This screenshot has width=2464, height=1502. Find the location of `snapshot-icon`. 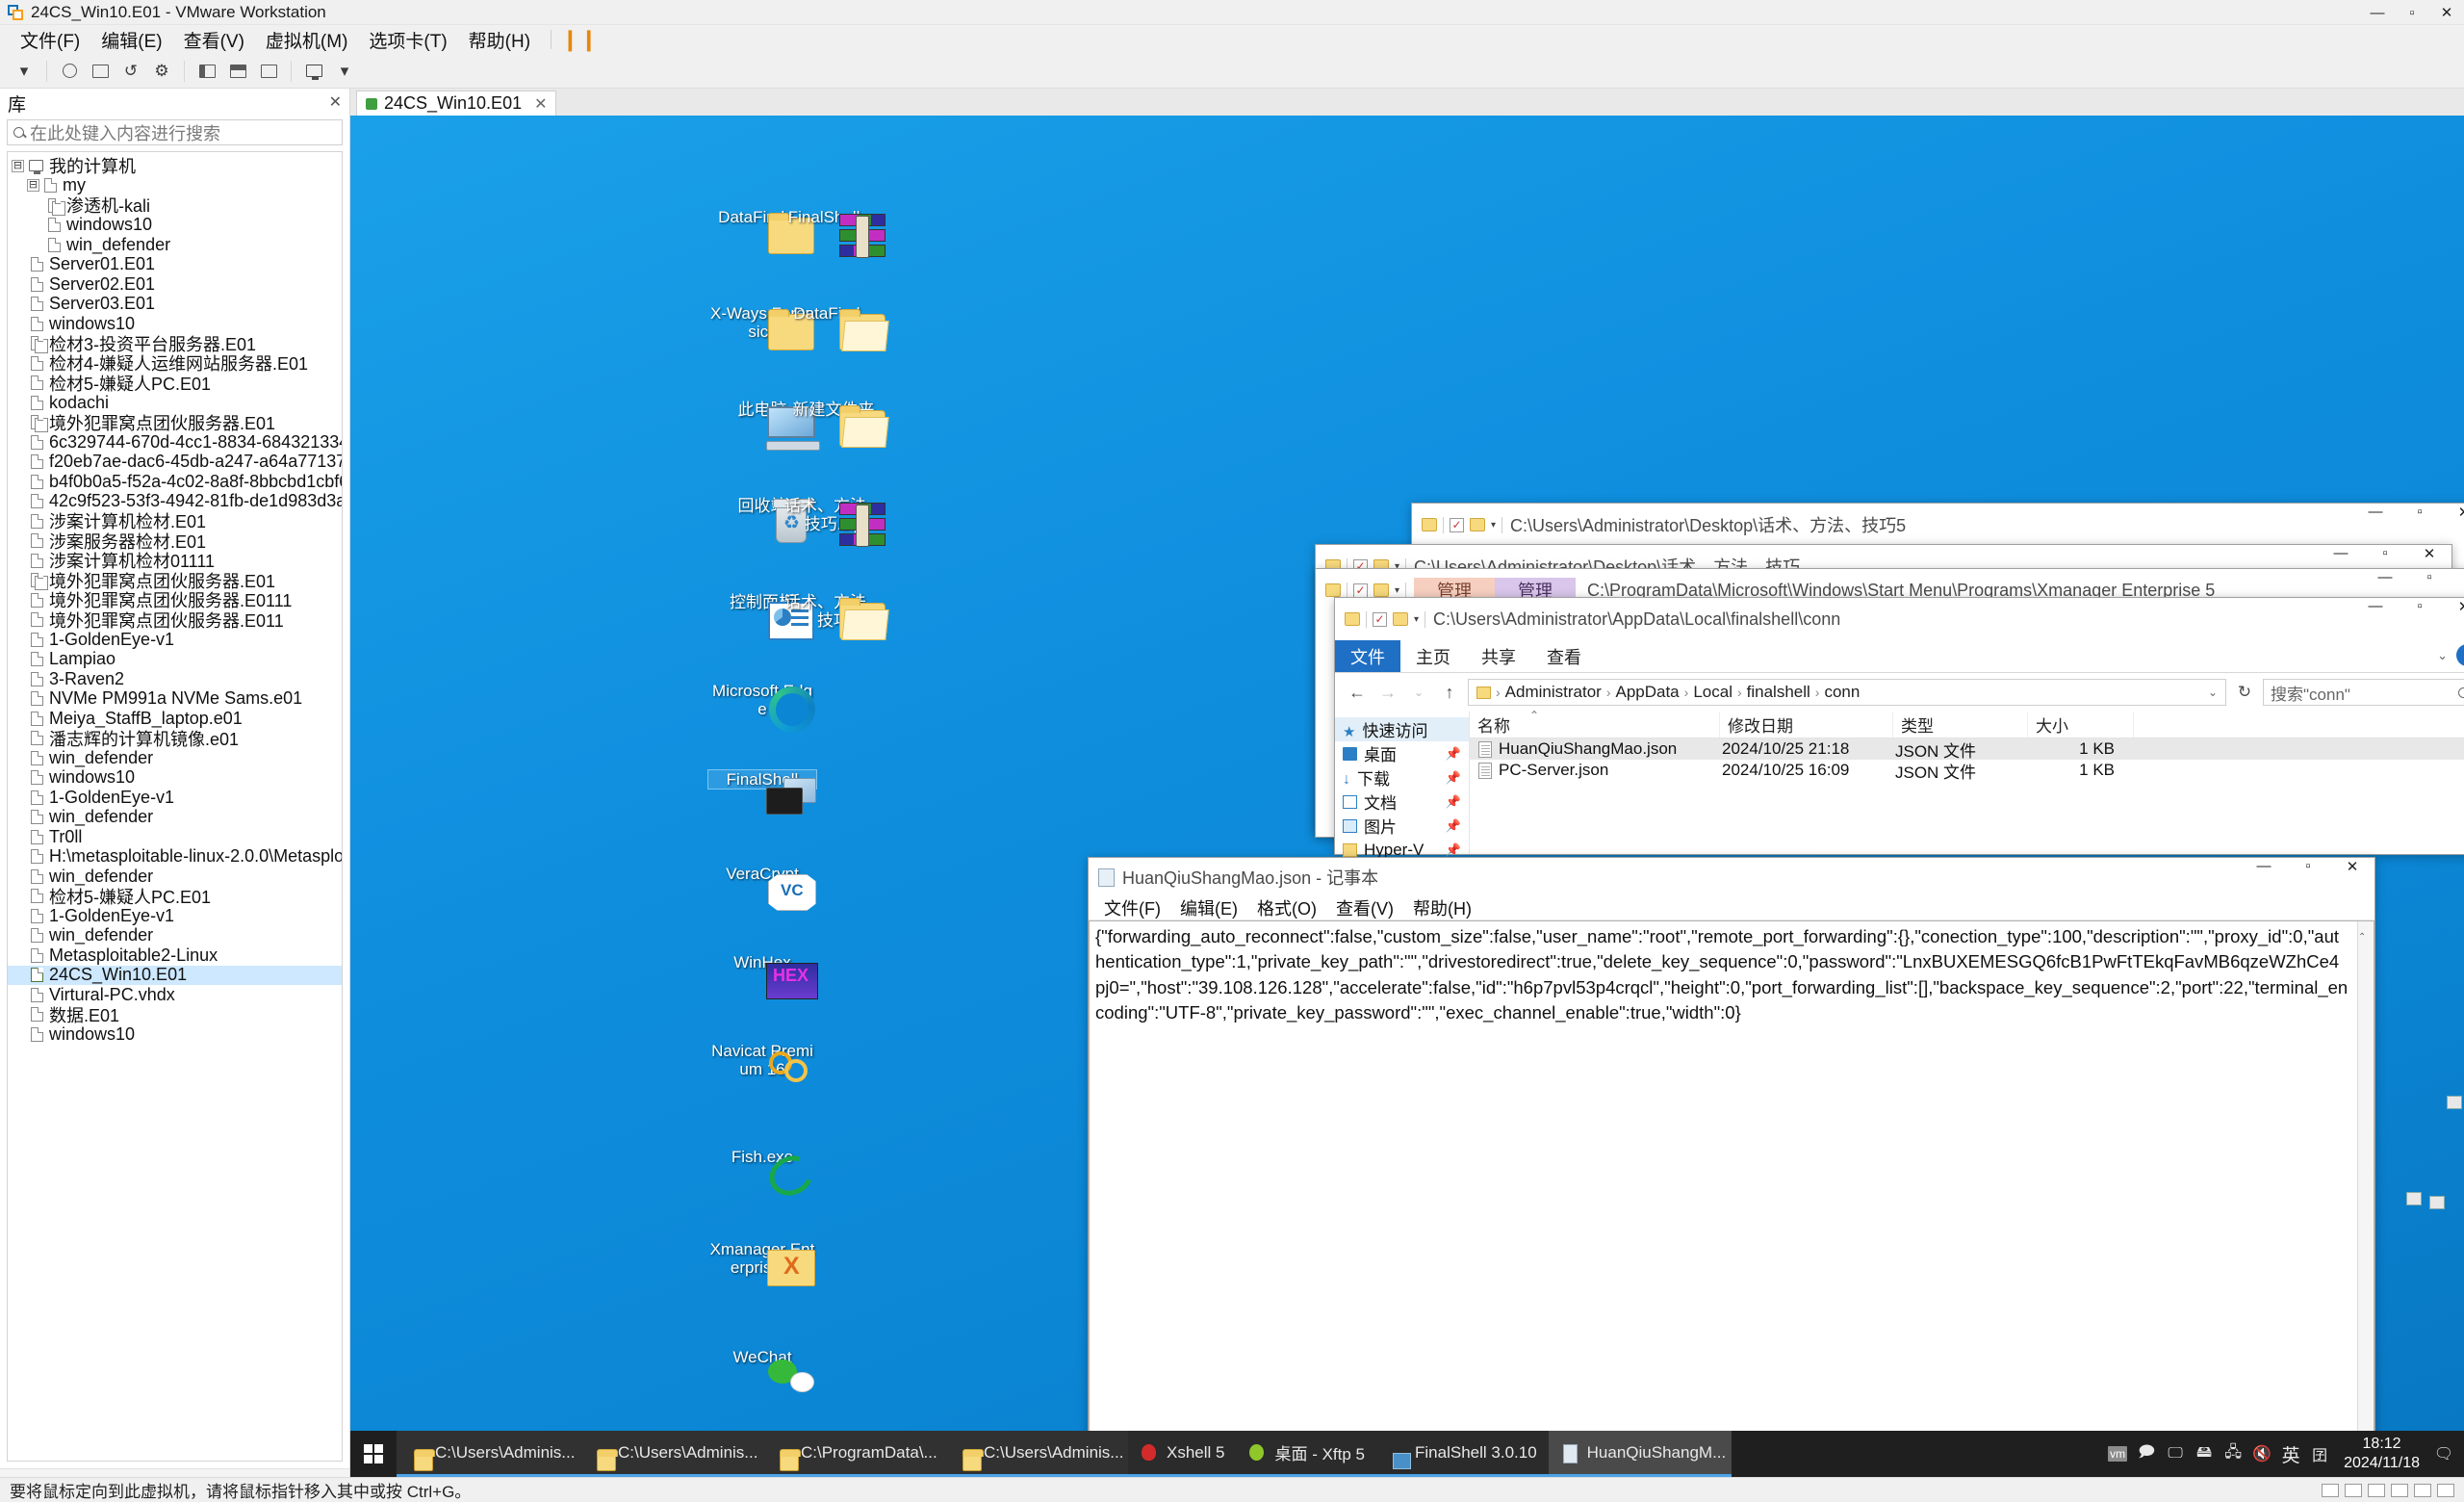

snapshot-icon is located at coordinates (69, 71).